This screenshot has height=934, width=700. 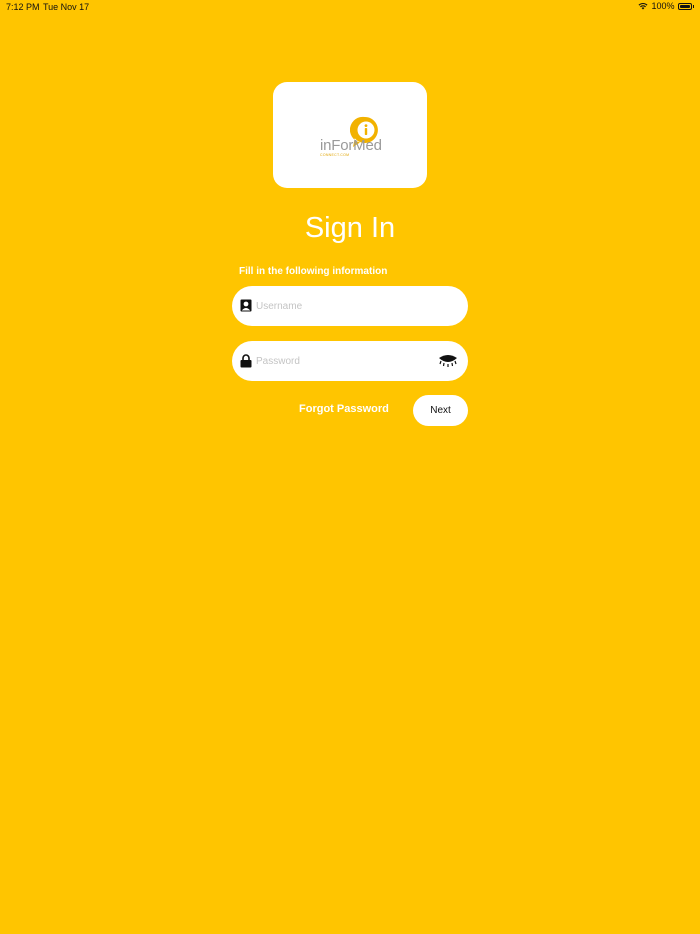 What do you see at coordinates (440, 410) in the screenshot?
I see `next-button: Next` at bounding box center [440, 410].